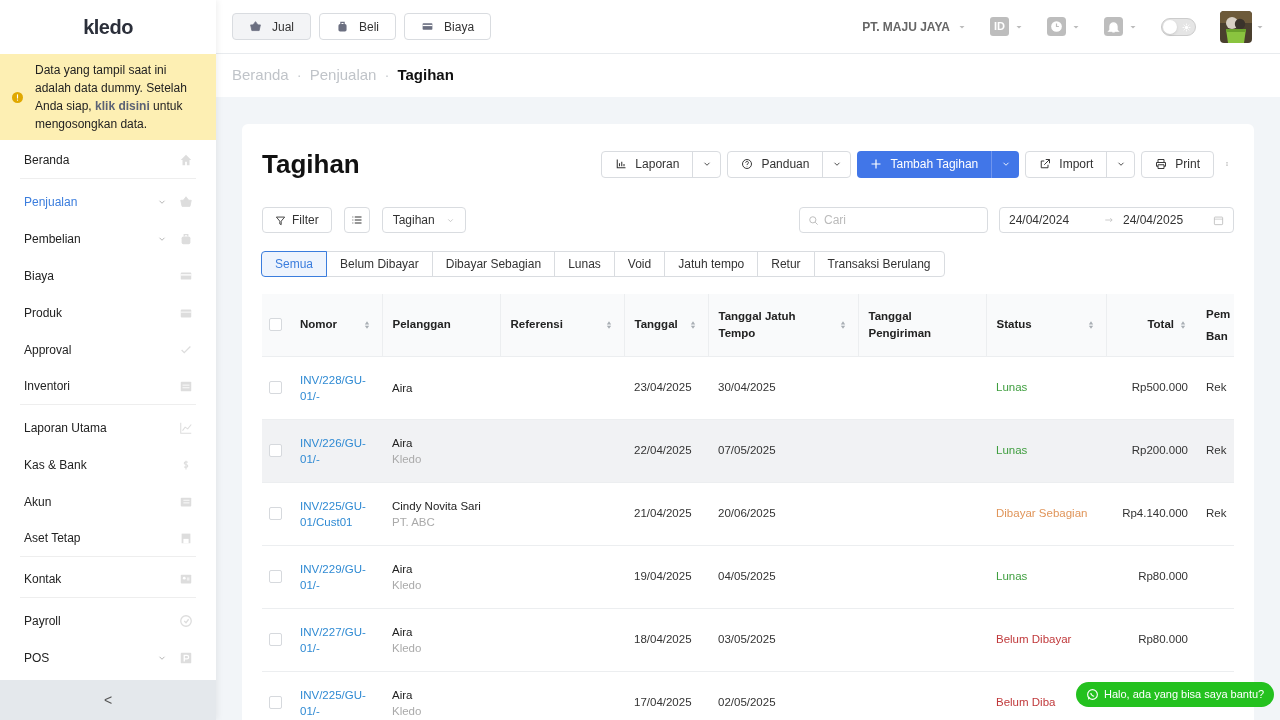 The image size is (1280, 720). I want to click on sidebar-item: Produk, so click(108, 312).